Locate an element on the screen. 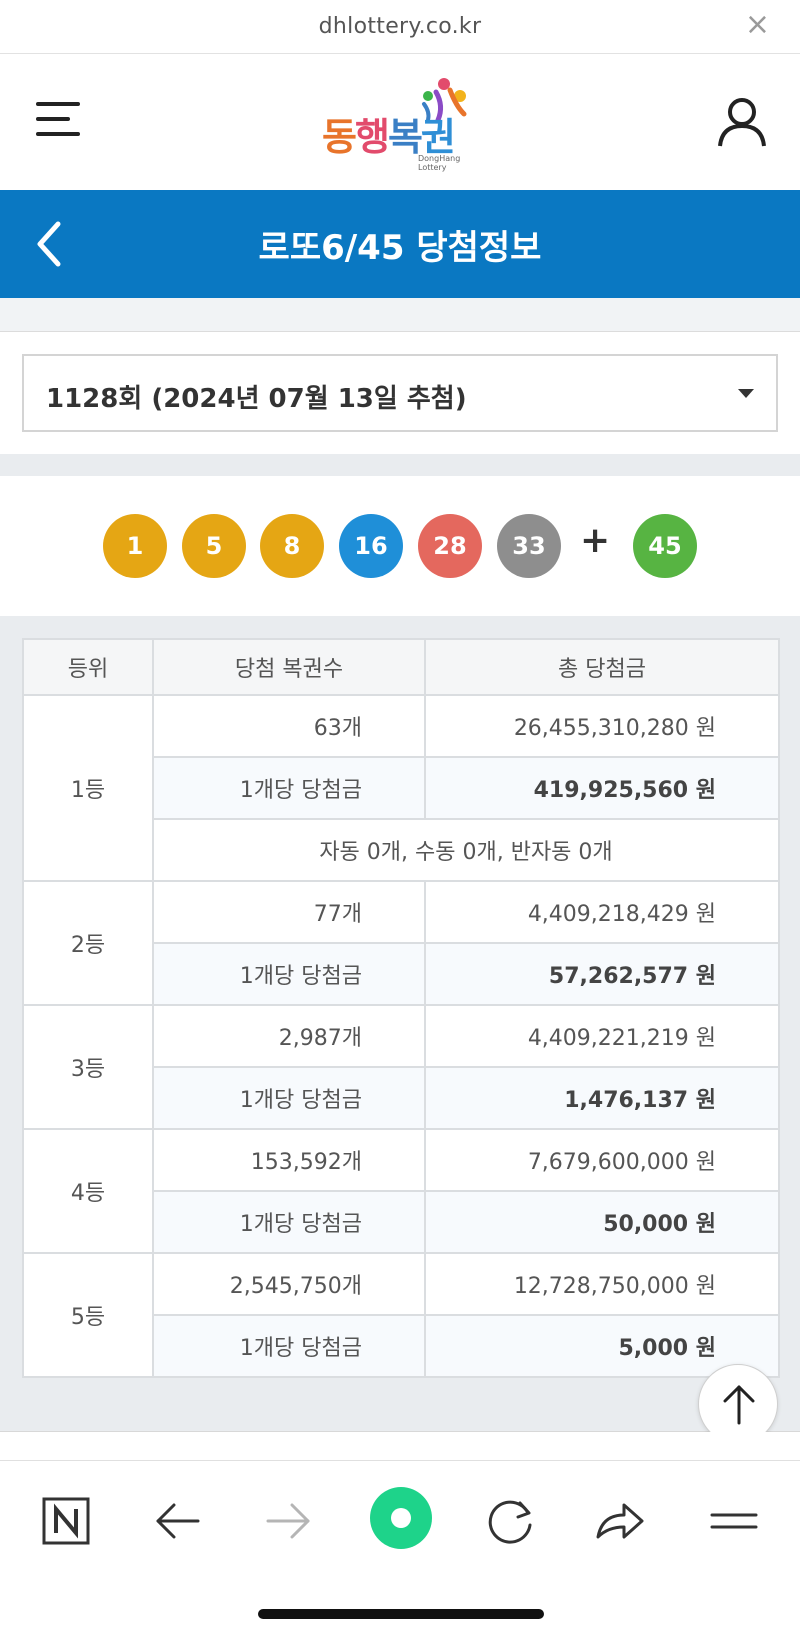 This screenshot has height=1636, width=800. winning-numbers: 1 5 8 16 28 33 + 45 is located at coordinates (400, 546).